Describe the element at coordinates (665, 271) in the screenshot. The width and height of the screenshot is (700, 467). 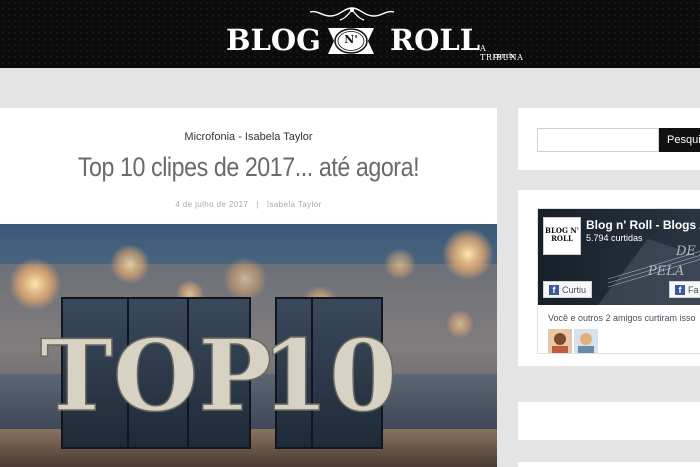
I see `cover-text-2: PELA` at that location.